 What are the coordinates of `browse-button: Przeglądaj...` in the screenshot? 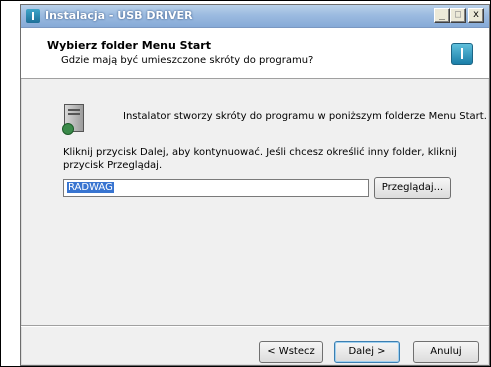 It's located at (412, 188).